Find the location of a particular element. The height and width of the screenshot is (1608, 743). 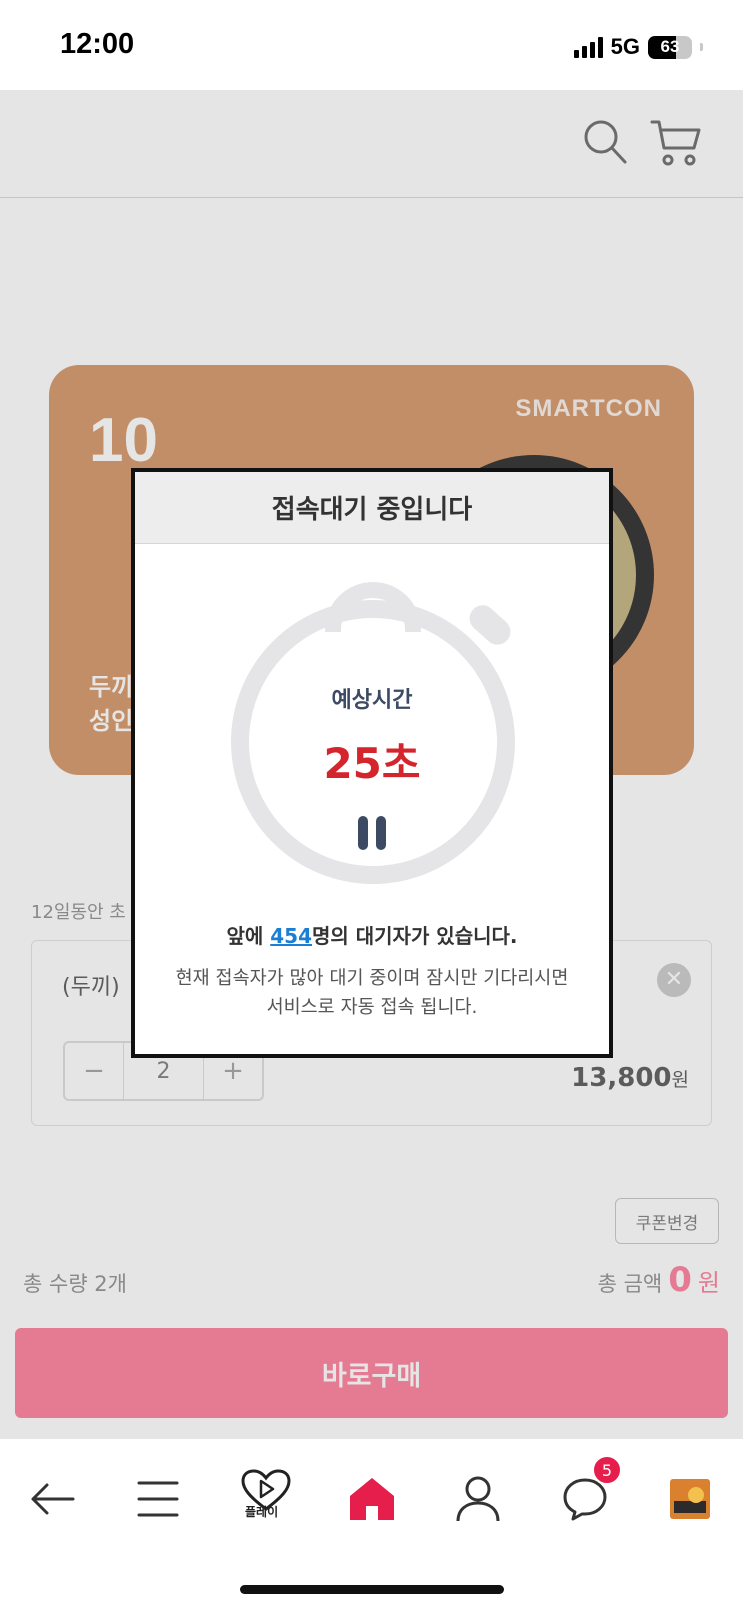

queue-message: 앞에 454명의 대기자가 있습니다. is located at coordinates (372, 934).